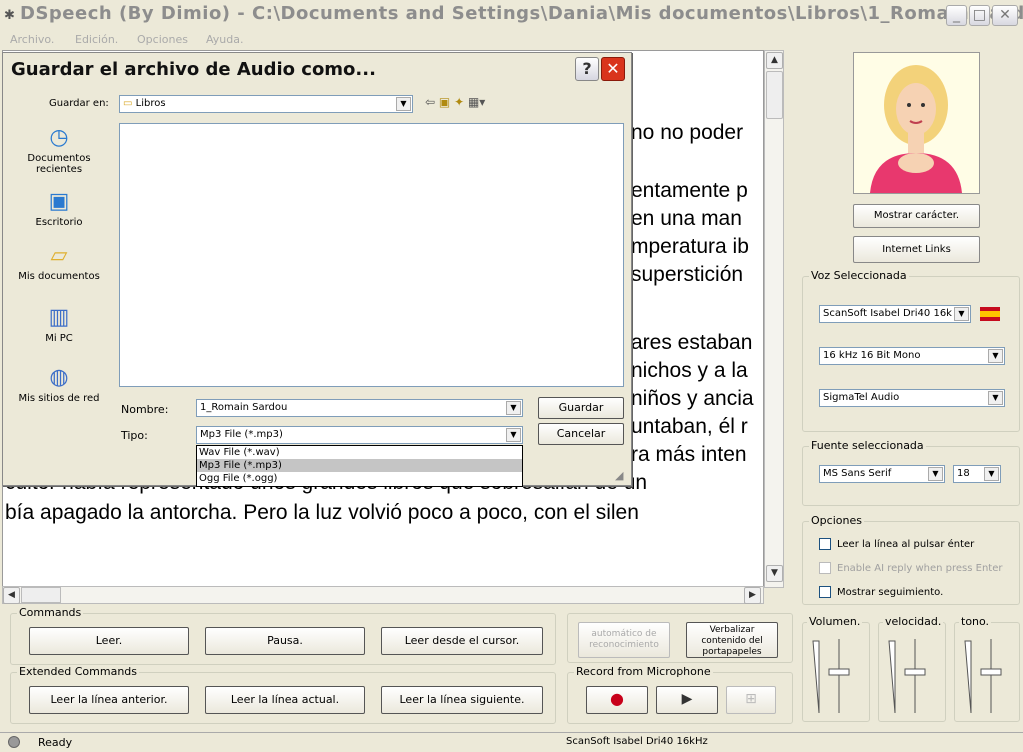  Describe the element at coordinates (882, 474) in the screenshot. I see `font-name-select: MS Sans Serif ▼` at that location.